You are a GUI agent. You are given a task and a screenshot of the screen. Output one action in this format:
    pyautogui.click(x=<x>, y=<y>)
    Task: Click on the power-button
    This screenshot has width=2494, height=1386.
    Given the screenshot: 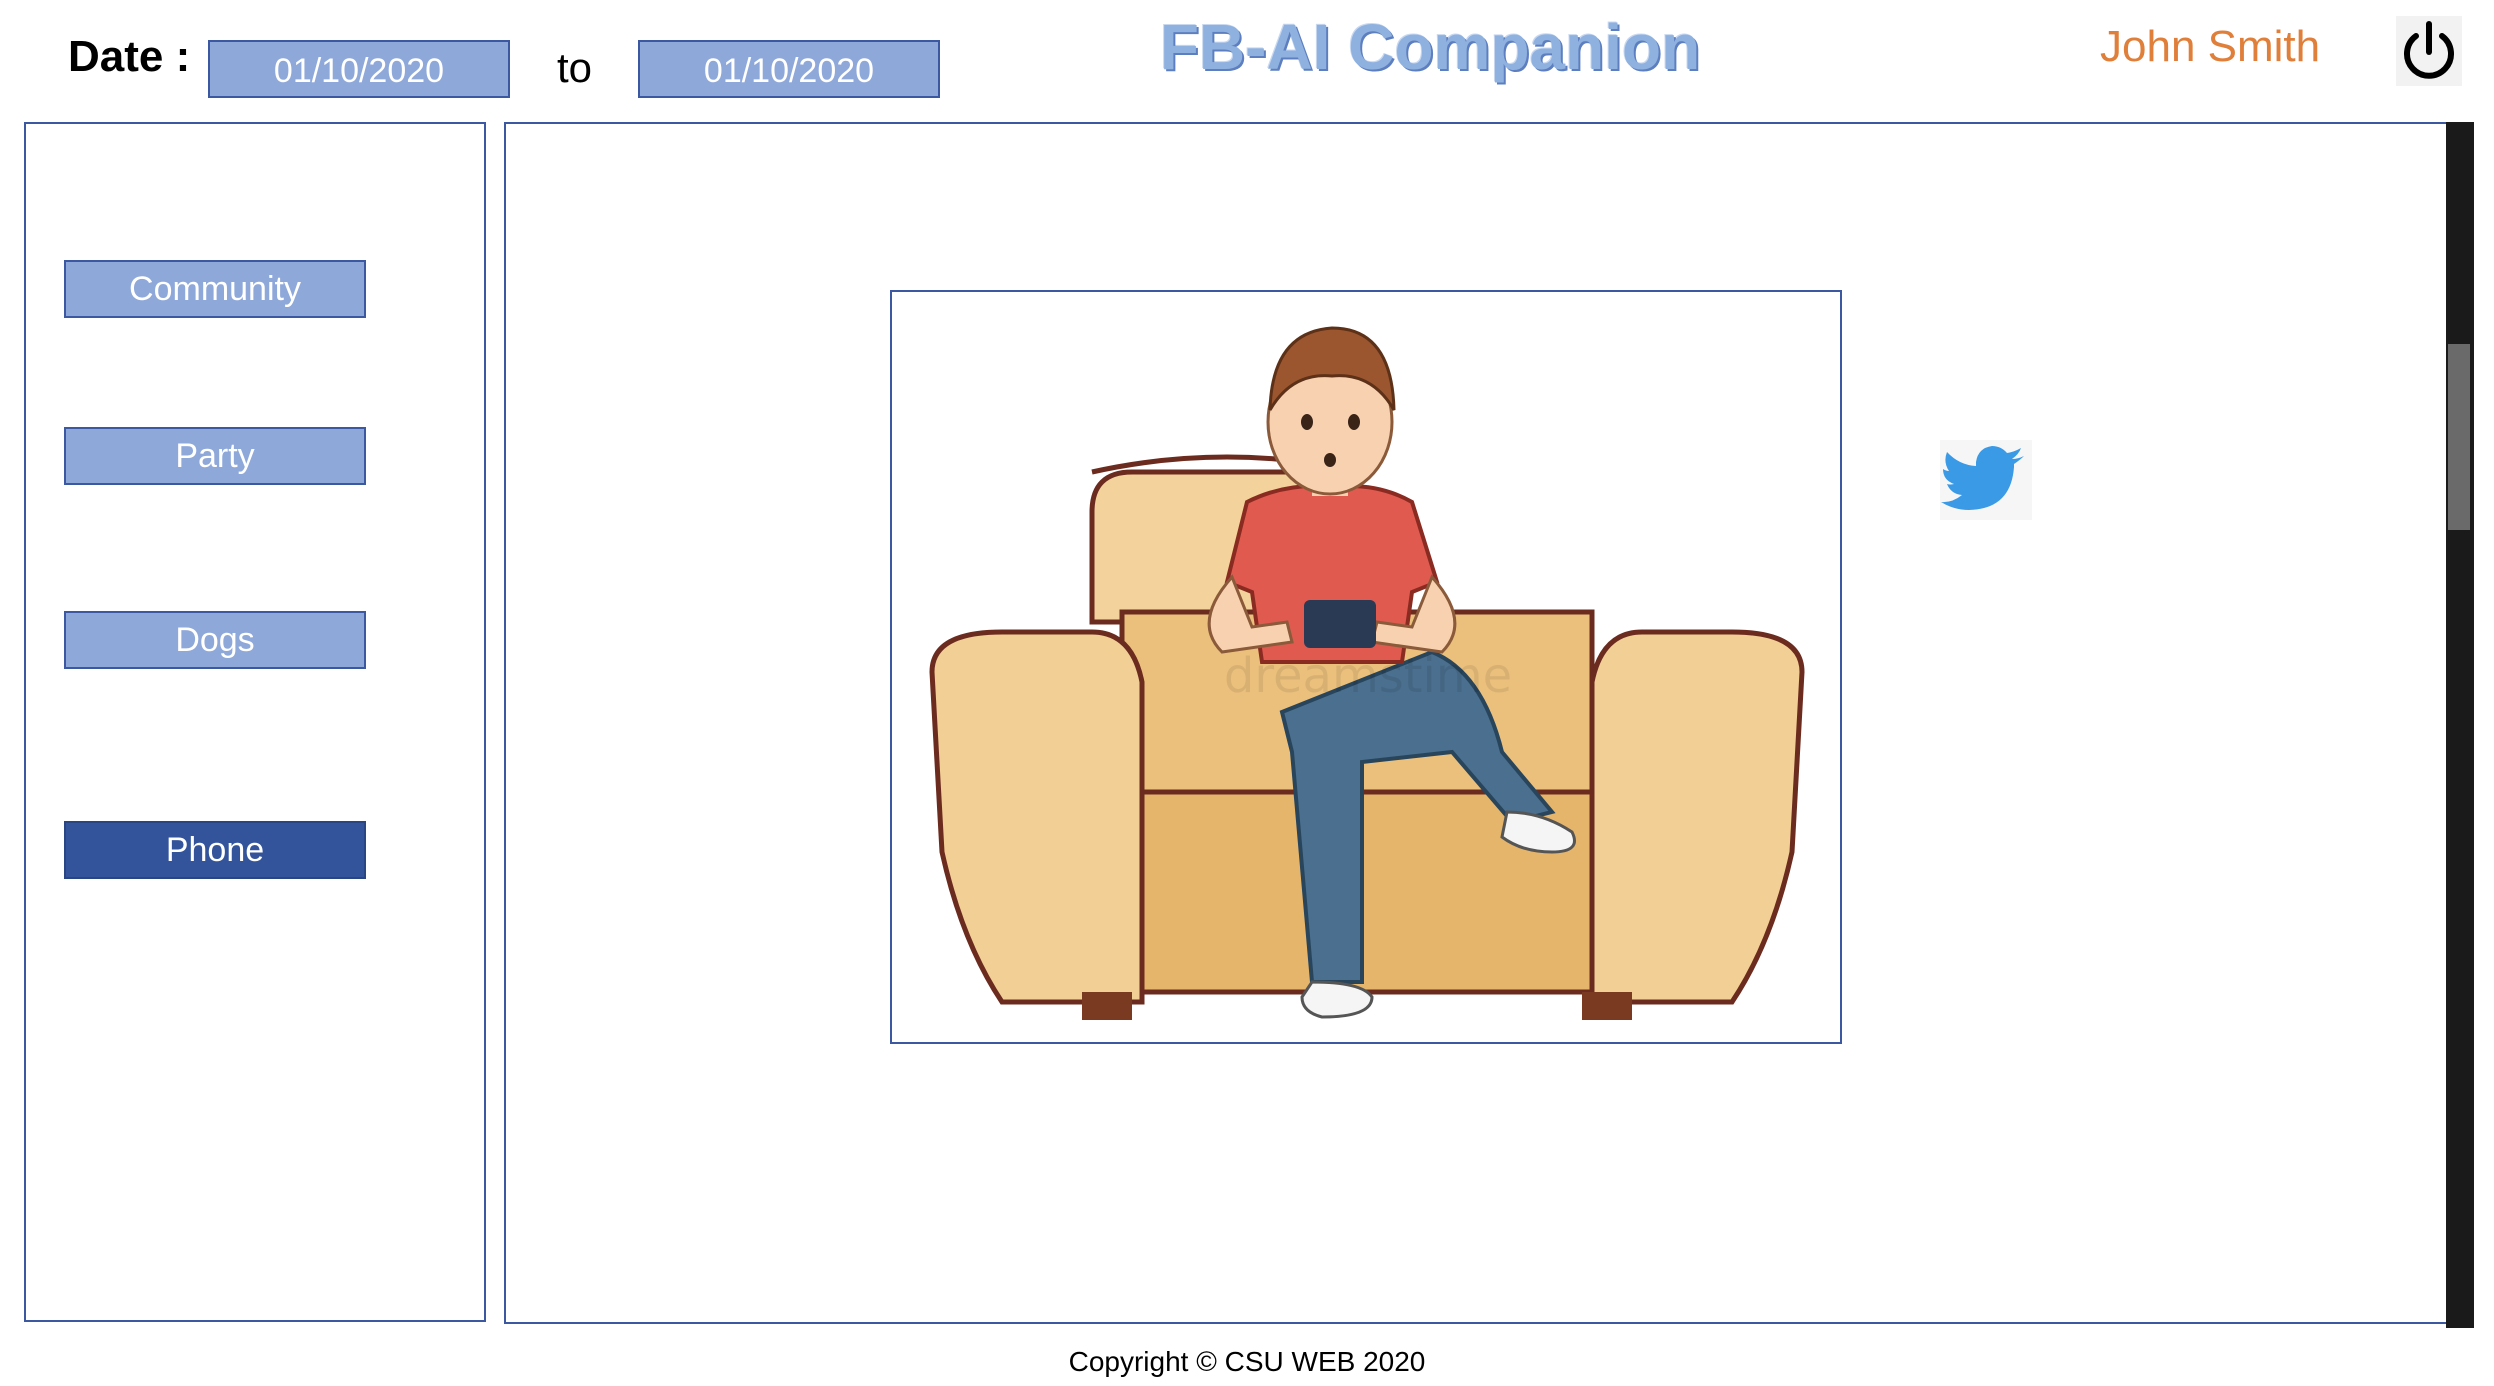 What is the action you would take?
    pyautogui.click(x=2429, y=51)
    